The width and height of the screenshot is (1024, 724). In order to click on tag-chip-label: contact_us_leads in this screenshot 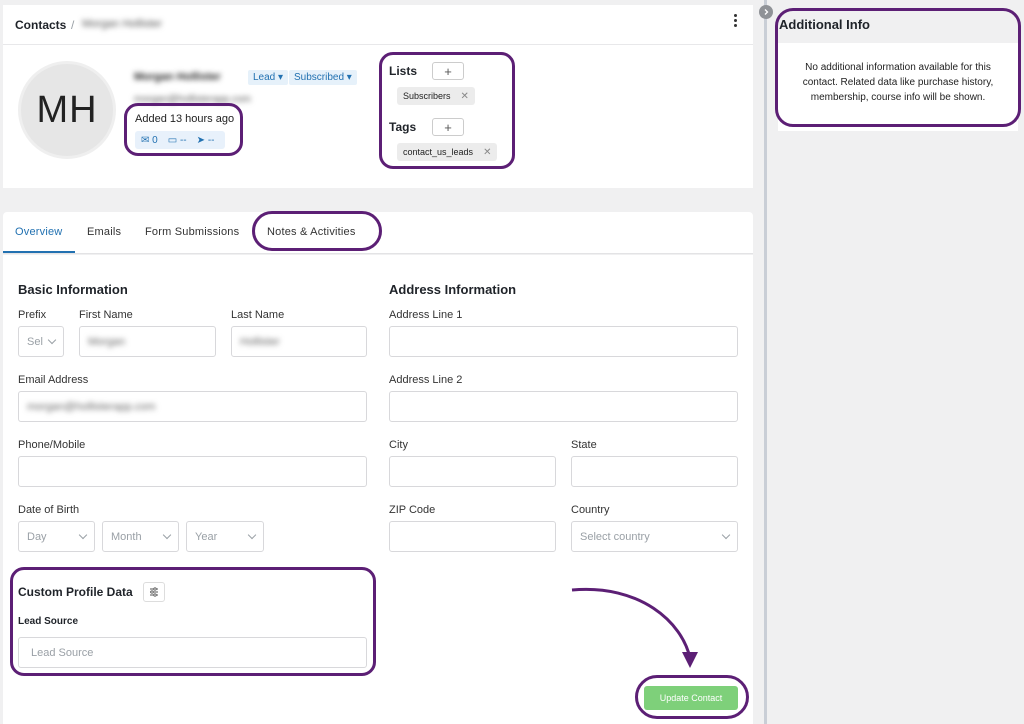, I will do `click(438, 152)`.